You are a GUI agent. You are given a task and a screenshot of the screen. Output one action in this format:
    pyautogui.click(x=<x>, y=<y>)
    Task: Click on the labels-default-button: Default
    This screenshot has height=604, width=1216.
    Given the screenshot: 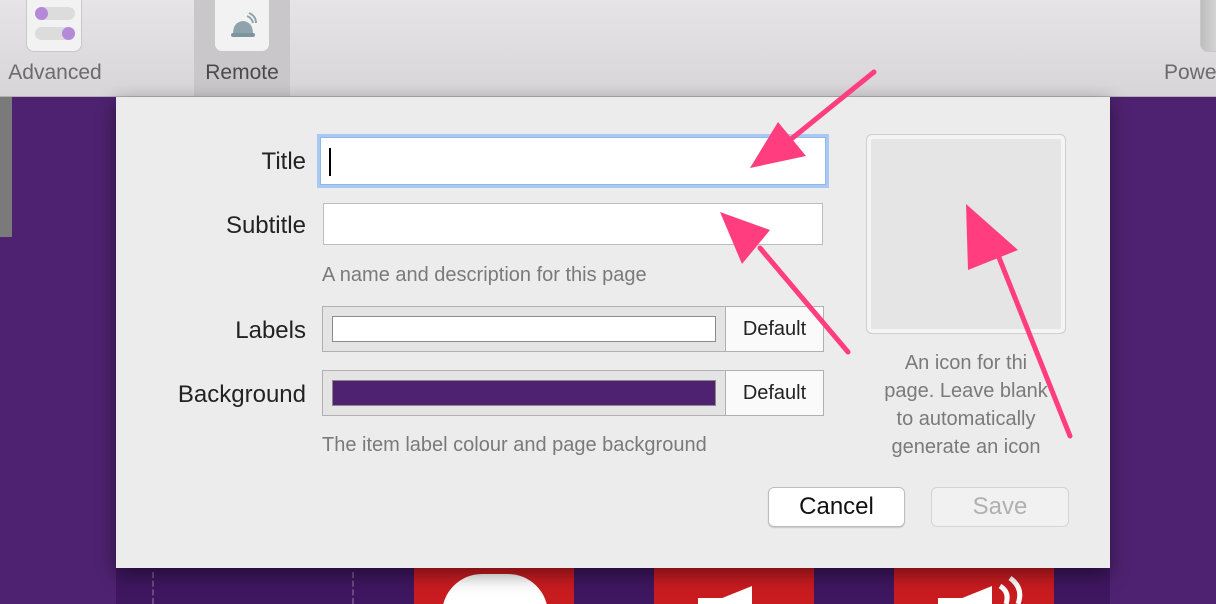 What is the action you would take?
    pyautogui.click(x=774, y=329)
    